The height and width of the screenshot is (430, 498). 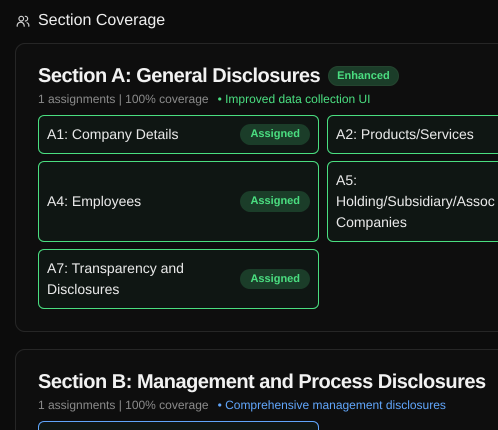 I want to click on status-badge: Enhanced, so click(x=363, y=76).